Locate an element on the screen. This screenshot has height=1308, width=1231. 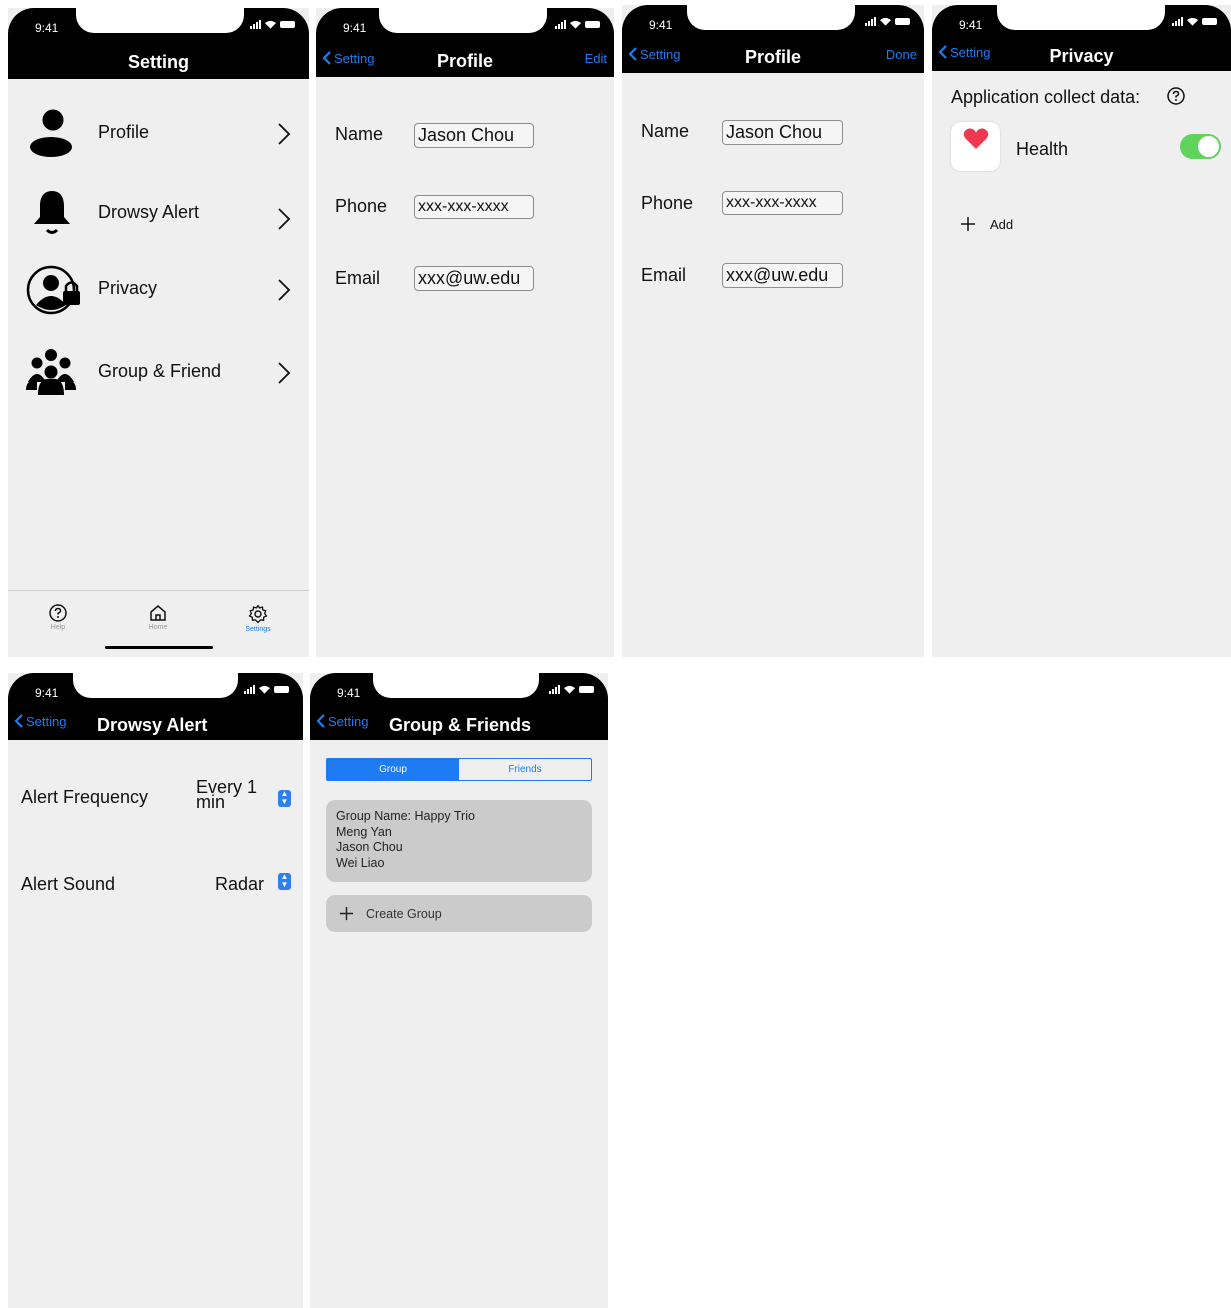
add-label: Add is located at coordinates (1002, 224).